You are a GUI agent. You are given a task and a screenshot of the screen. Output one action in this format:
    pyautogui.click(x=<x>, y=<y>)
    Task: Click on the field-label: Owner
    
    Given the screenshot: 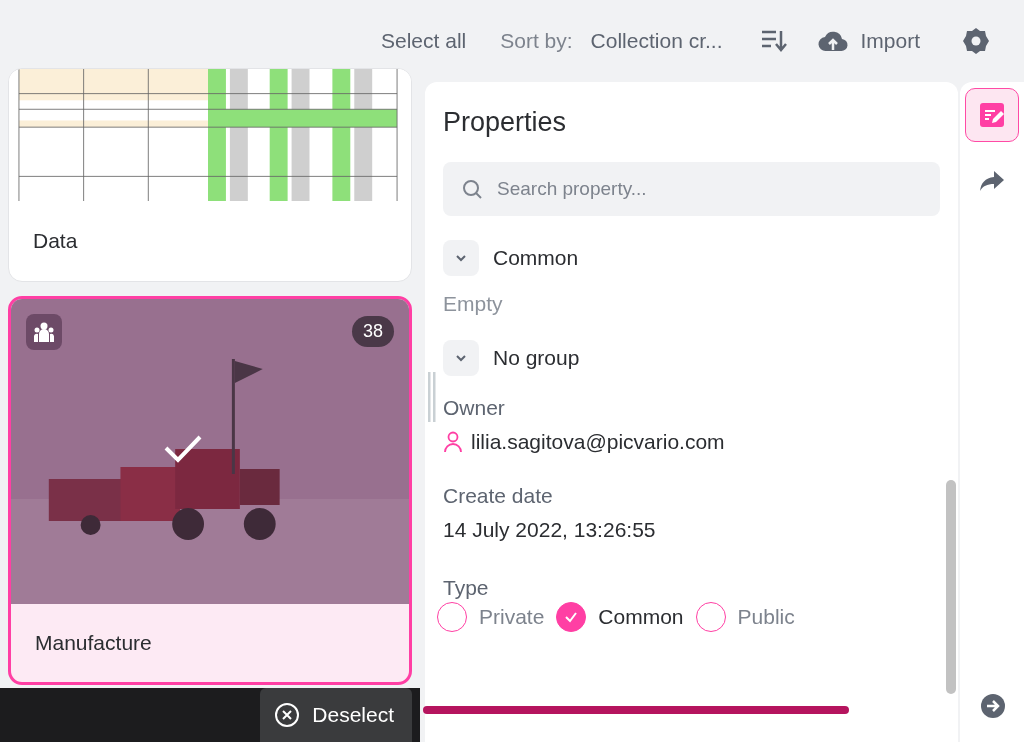 What is the action you would take?
    pyautogui.click(x=474, y=408)
    